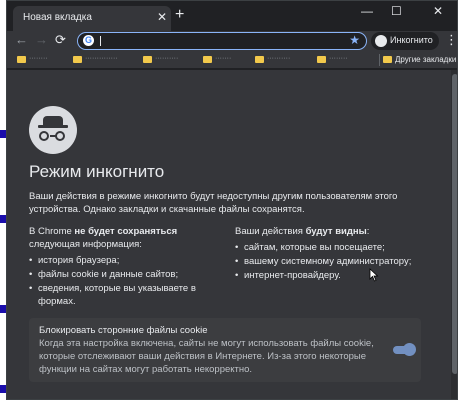 Image resolution: width=464 pixels, height=400 pixels. What do you see at coordinates (179, 15) in the screenshot?
I see `new-tab-button: +` at bounding box center [179, 15].